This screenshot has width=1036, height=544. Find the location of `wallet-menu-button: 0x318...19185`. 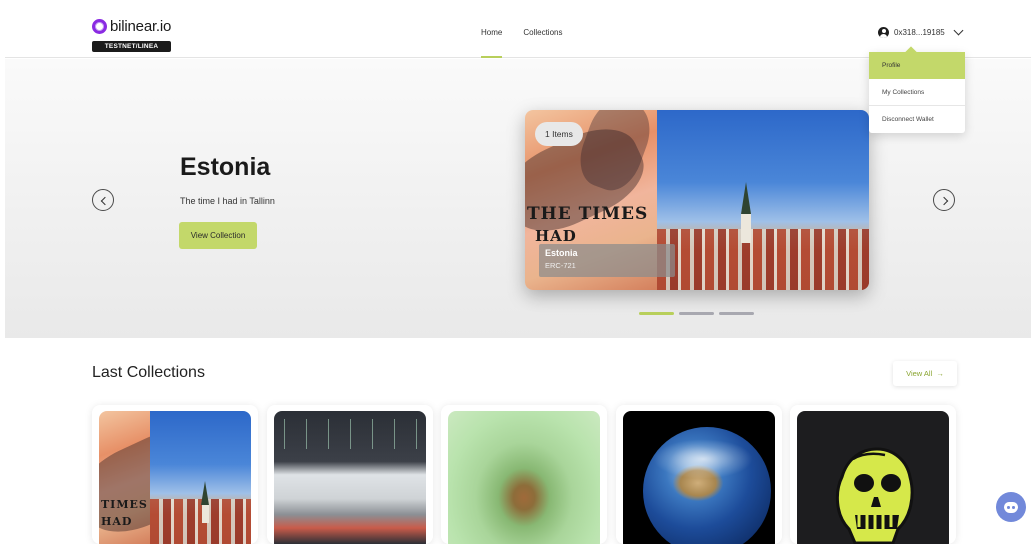

wallet-menu-button: 0x318...19185 is located at coordinates (921, 31).